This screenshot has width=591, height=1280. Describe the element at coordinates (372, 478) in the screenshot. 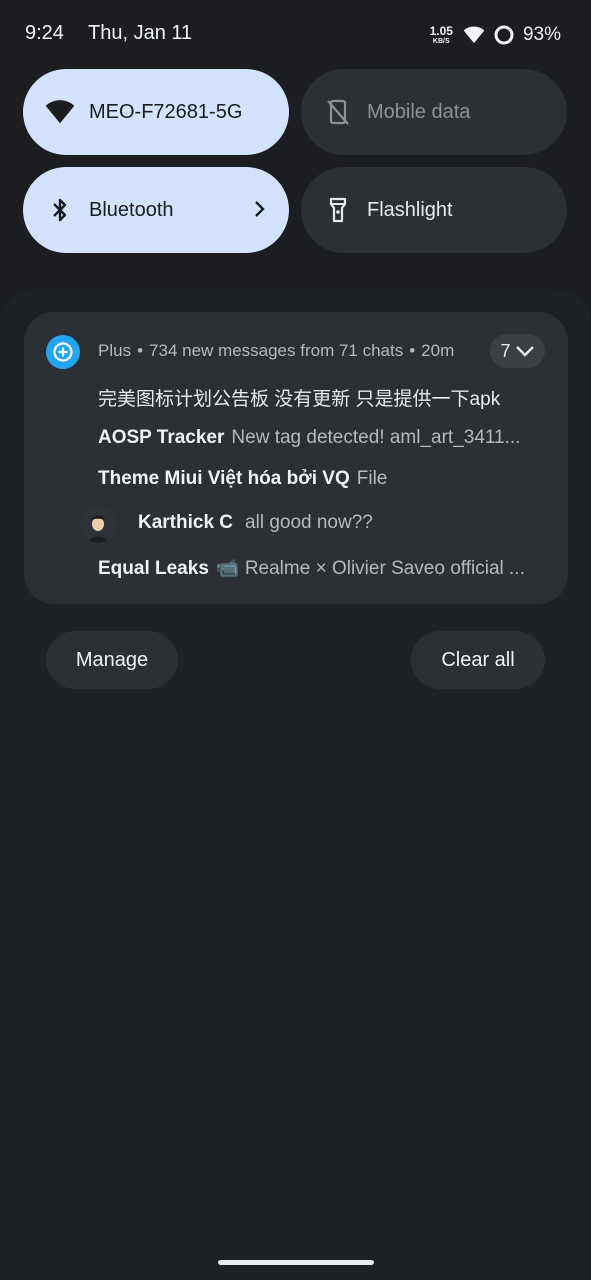

I see `message-text: File` at that location.